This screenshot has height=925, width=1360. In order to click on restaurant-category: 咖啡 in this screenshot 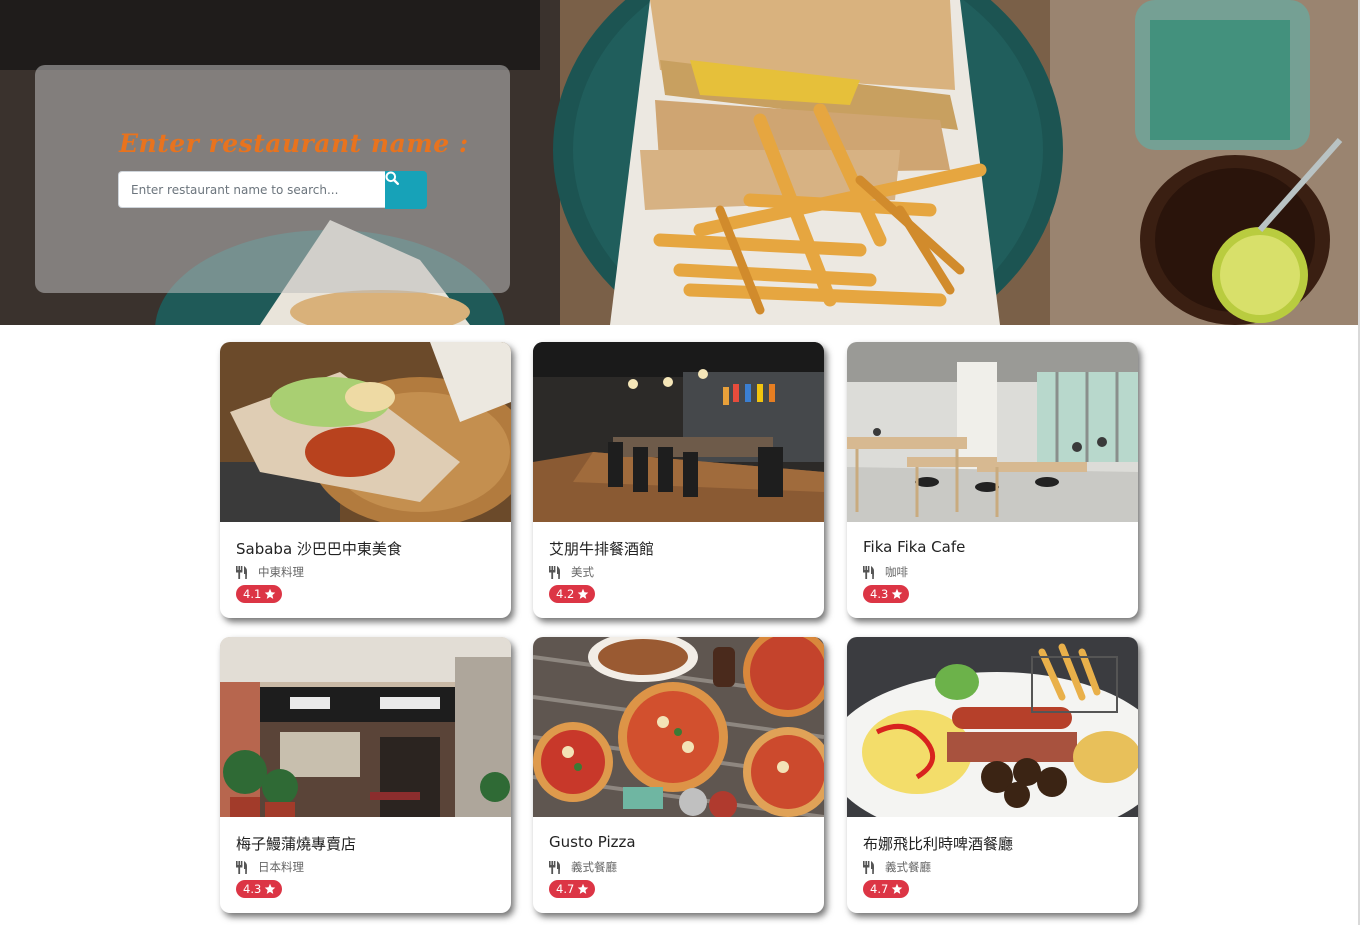, I will do `click(885, 572)`.